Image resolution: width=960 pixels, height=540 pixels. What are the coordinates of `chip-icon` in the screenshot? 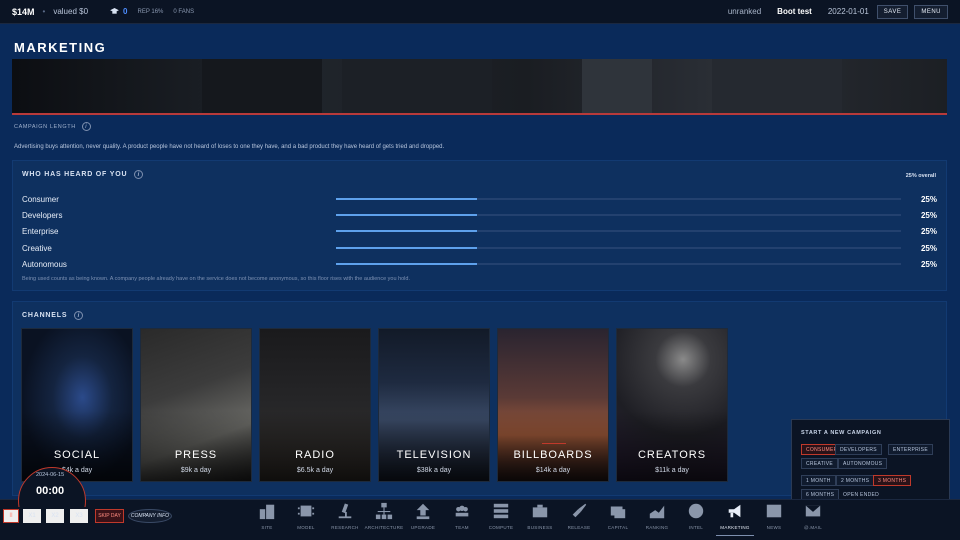 It's located at (306, 511).